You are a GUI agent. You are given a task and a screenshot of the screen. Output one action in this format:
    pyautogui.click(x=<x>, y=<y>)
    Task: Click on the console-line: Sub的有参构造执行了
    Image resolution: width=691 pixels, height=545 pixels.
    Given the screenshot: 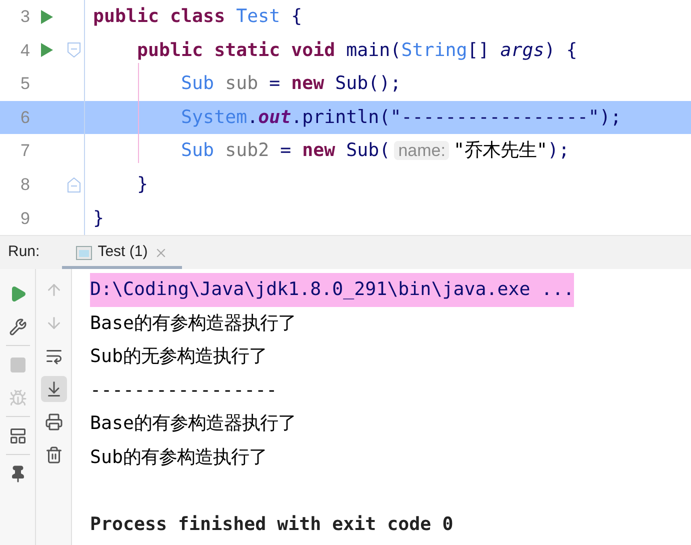 What is the action you would take?
    pyautogui.click(x=179, y=458)
    